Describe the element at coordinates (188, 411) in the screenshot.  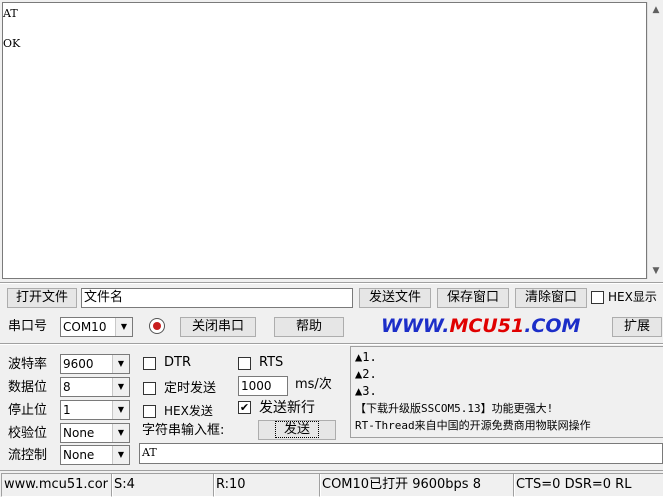
I see `hex-send-label: HEX发送` at that location.